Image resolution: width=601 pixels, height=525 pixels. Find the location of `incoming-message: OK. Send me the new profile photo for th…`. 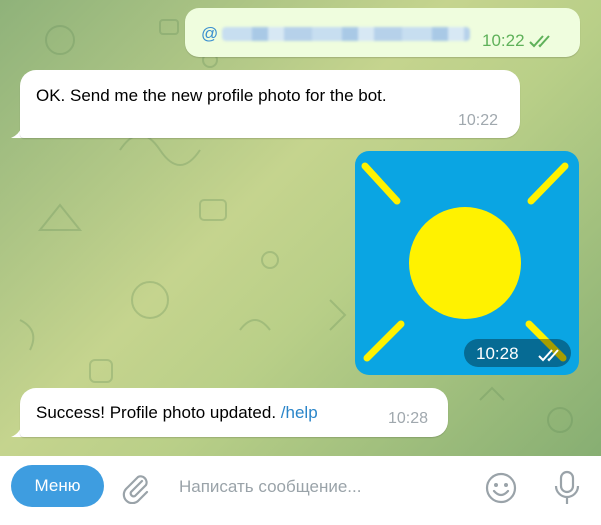

incoming-message: OK. Send me the new profile photo for th… is located at coordinates (270, 104).